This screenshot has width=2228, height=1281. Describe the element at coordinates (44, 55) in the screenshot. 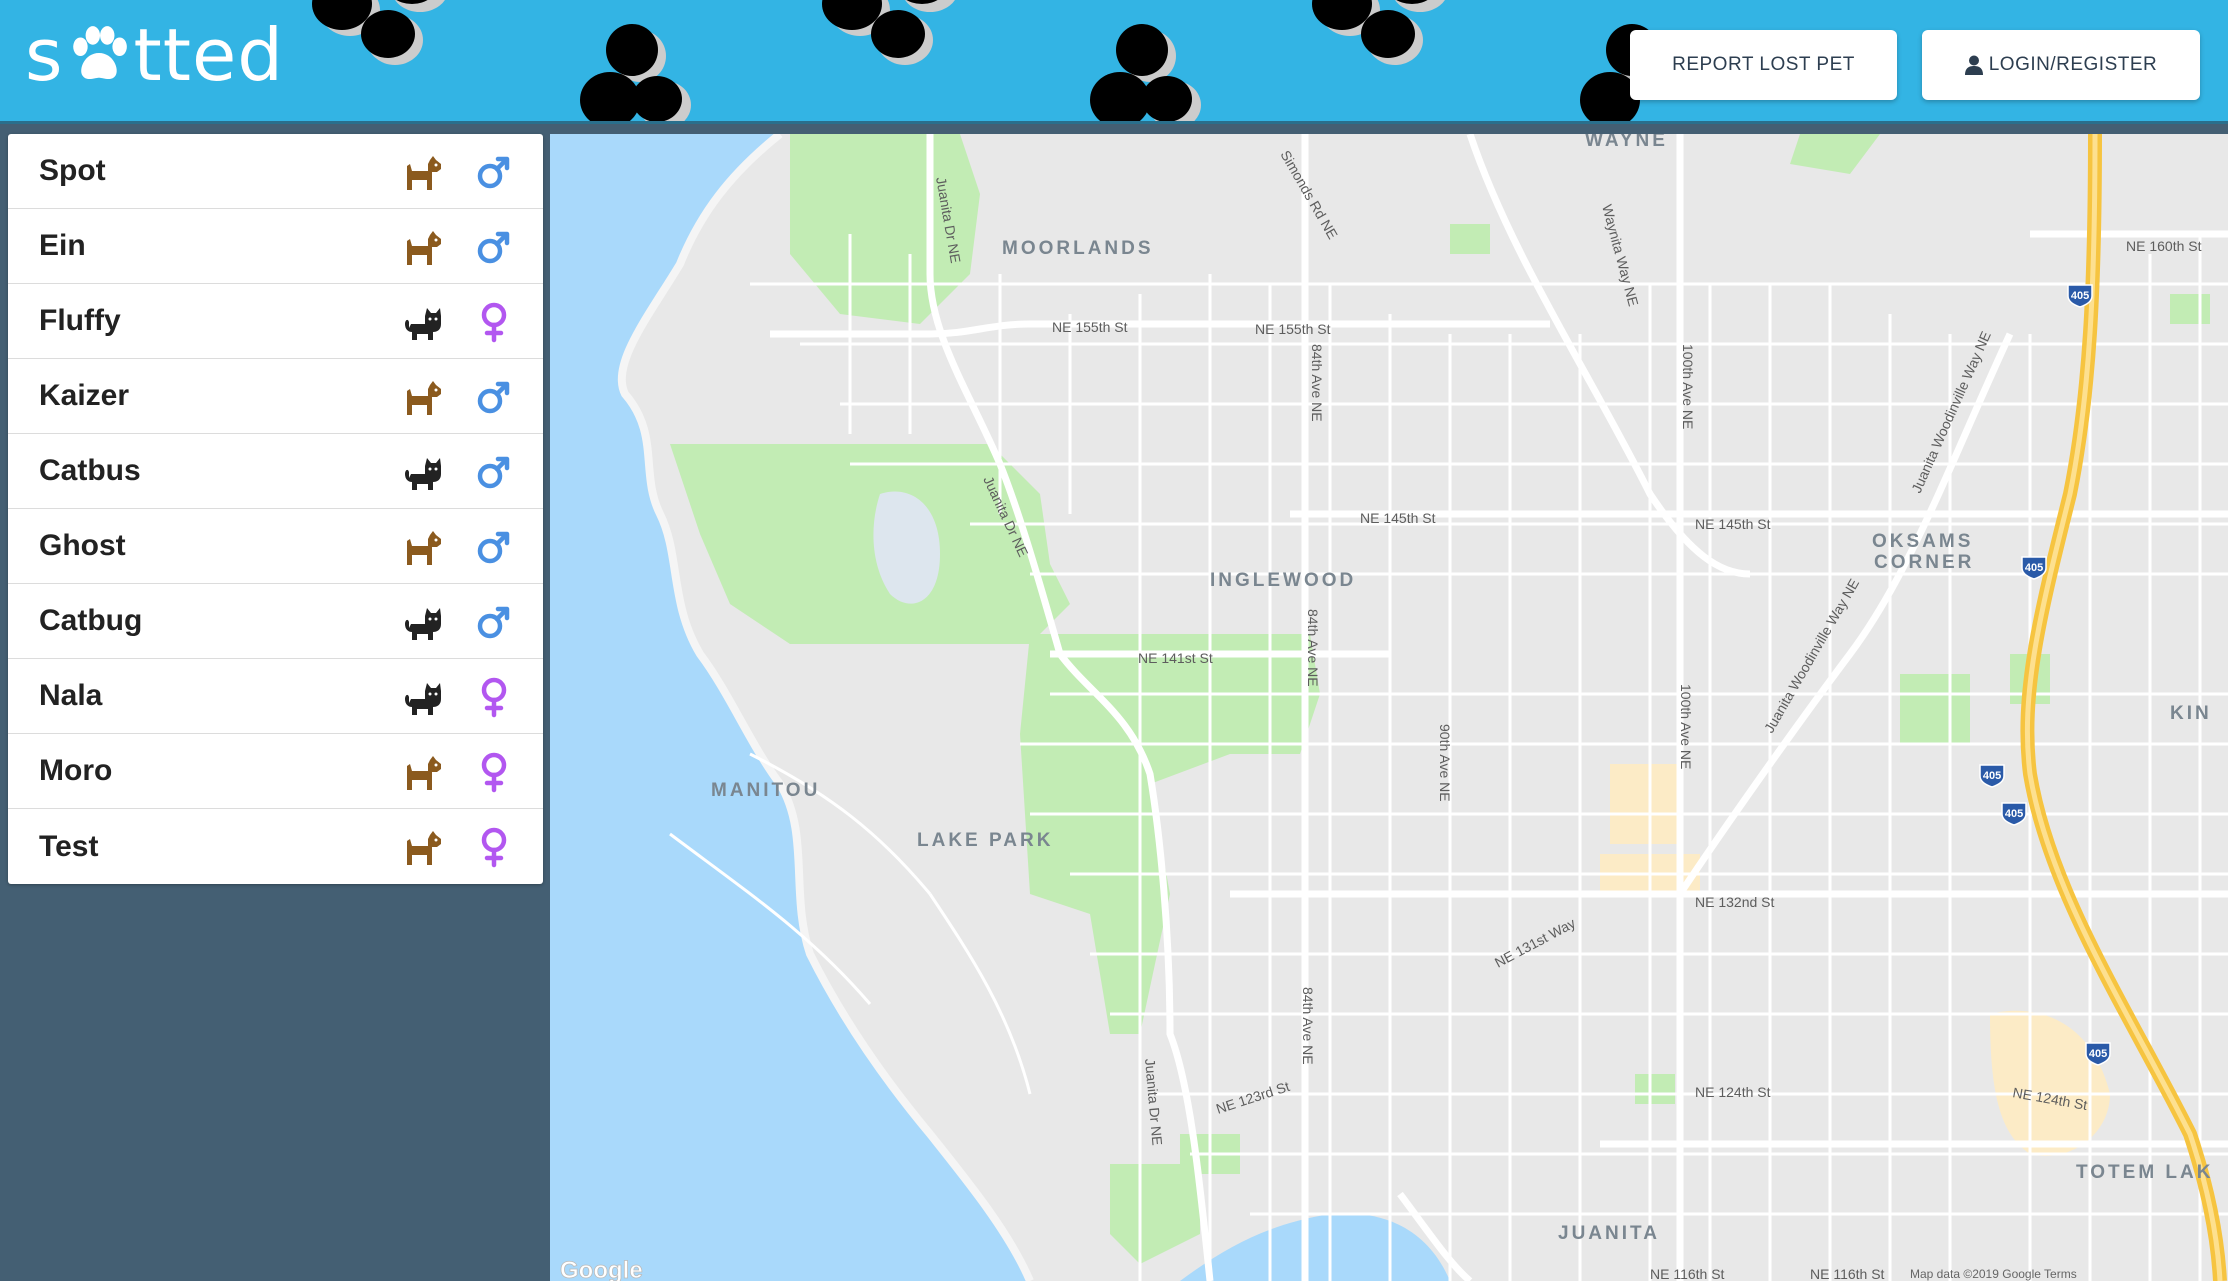

I see `logo-text-start: s` at that location.